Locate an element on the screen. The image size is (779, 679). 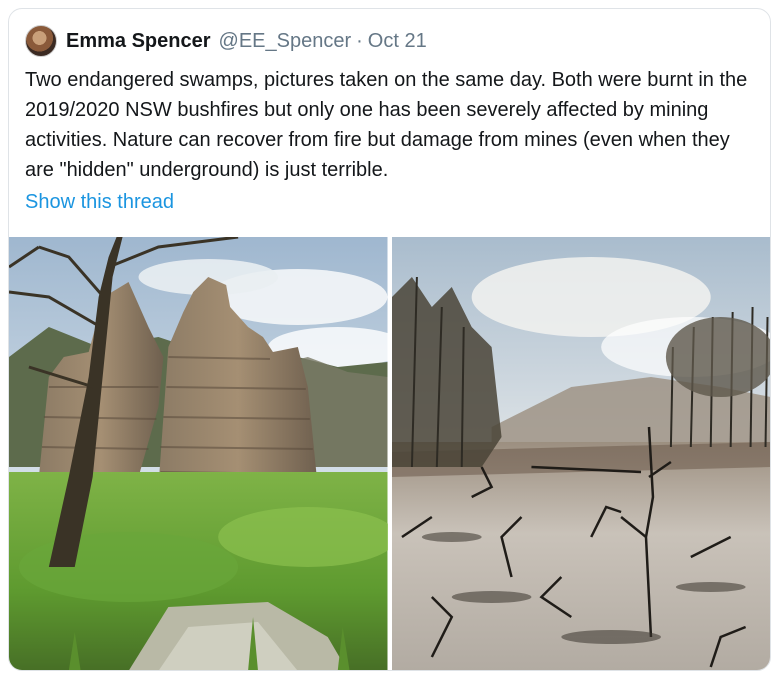
author-name: Emma Spencer is located at coordinates (138, 41).